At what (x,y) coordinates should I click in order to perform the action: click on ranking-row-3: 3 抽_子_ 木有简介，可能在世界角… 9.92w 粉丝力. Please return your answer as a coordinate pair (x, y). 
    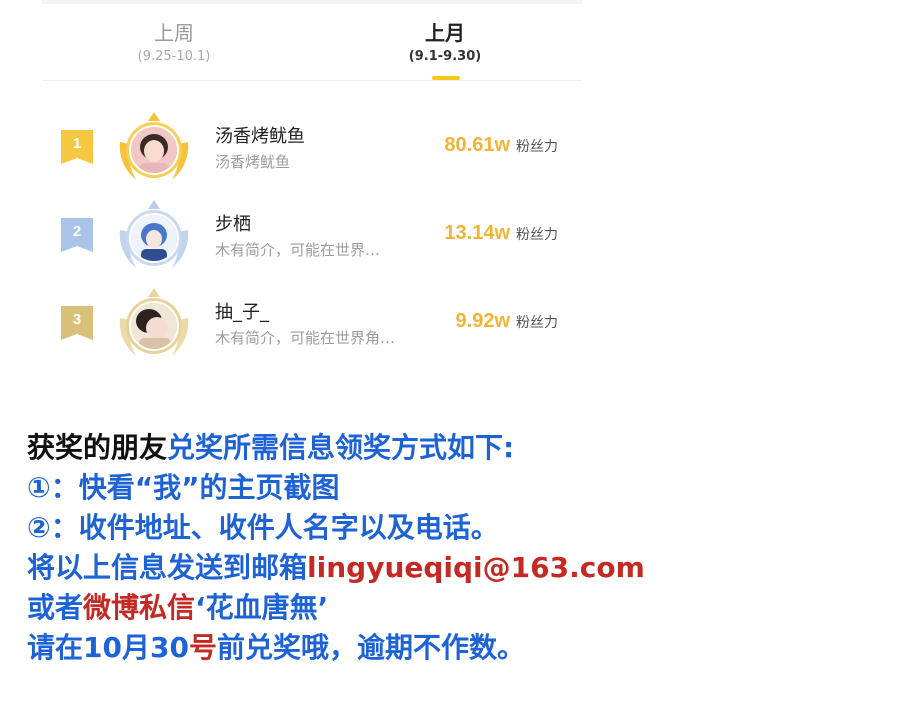
    Looking at the image, I should click on (312, 324).